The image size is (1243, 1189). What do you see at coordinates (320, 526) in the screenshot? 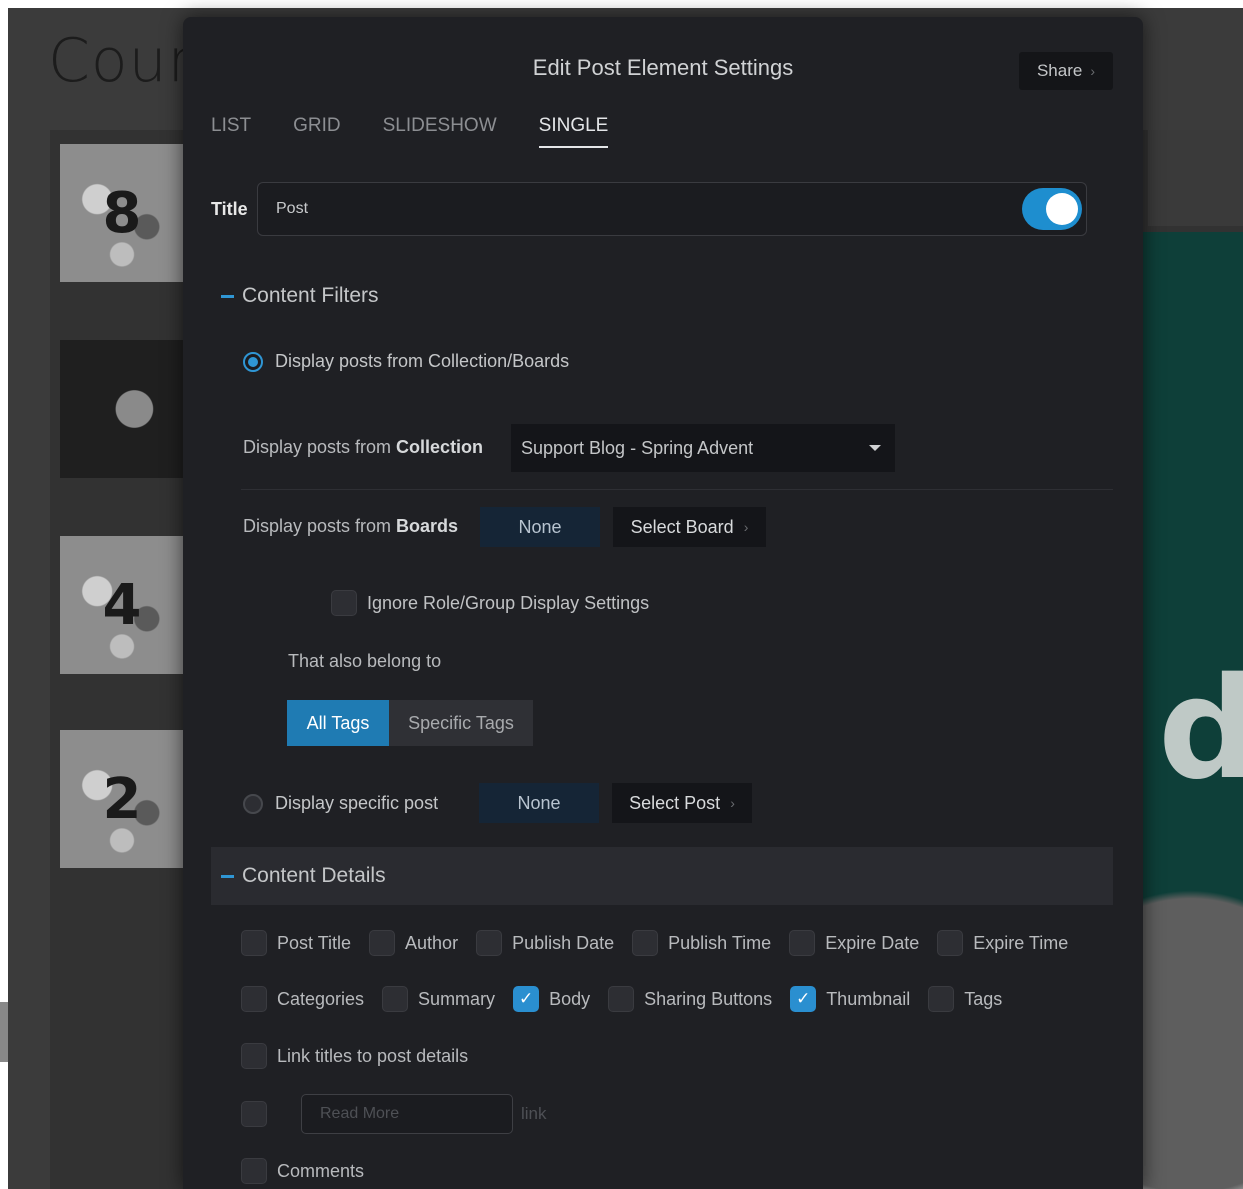
I see `boards-label-prefix: Display posts from` at bounding box center [320, 526].